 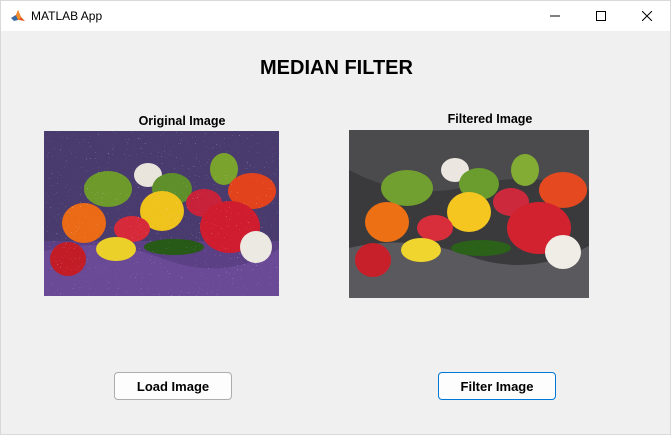 I want to click on minimize-icon, so click(x=555, y=16).